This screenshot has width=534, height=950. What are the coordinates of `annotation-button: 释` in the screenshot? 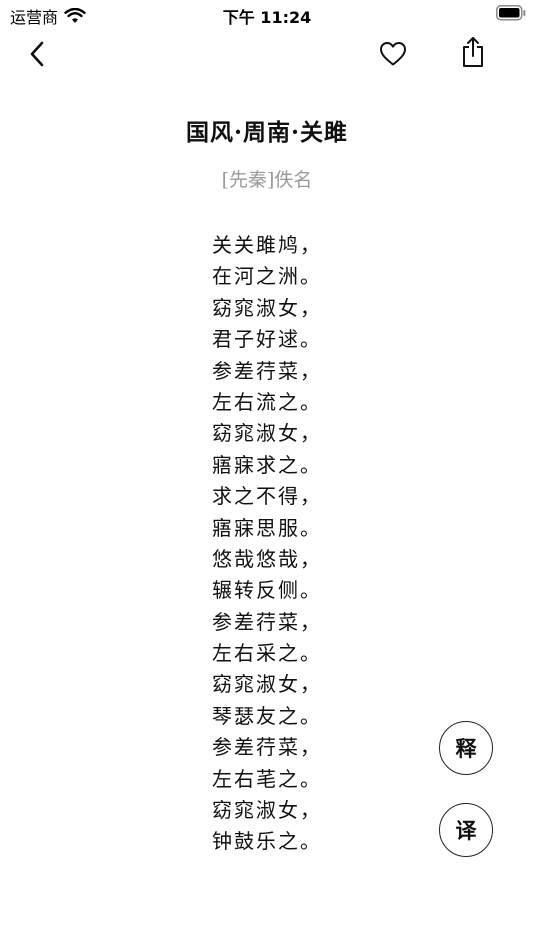 It's located at (466, 748).